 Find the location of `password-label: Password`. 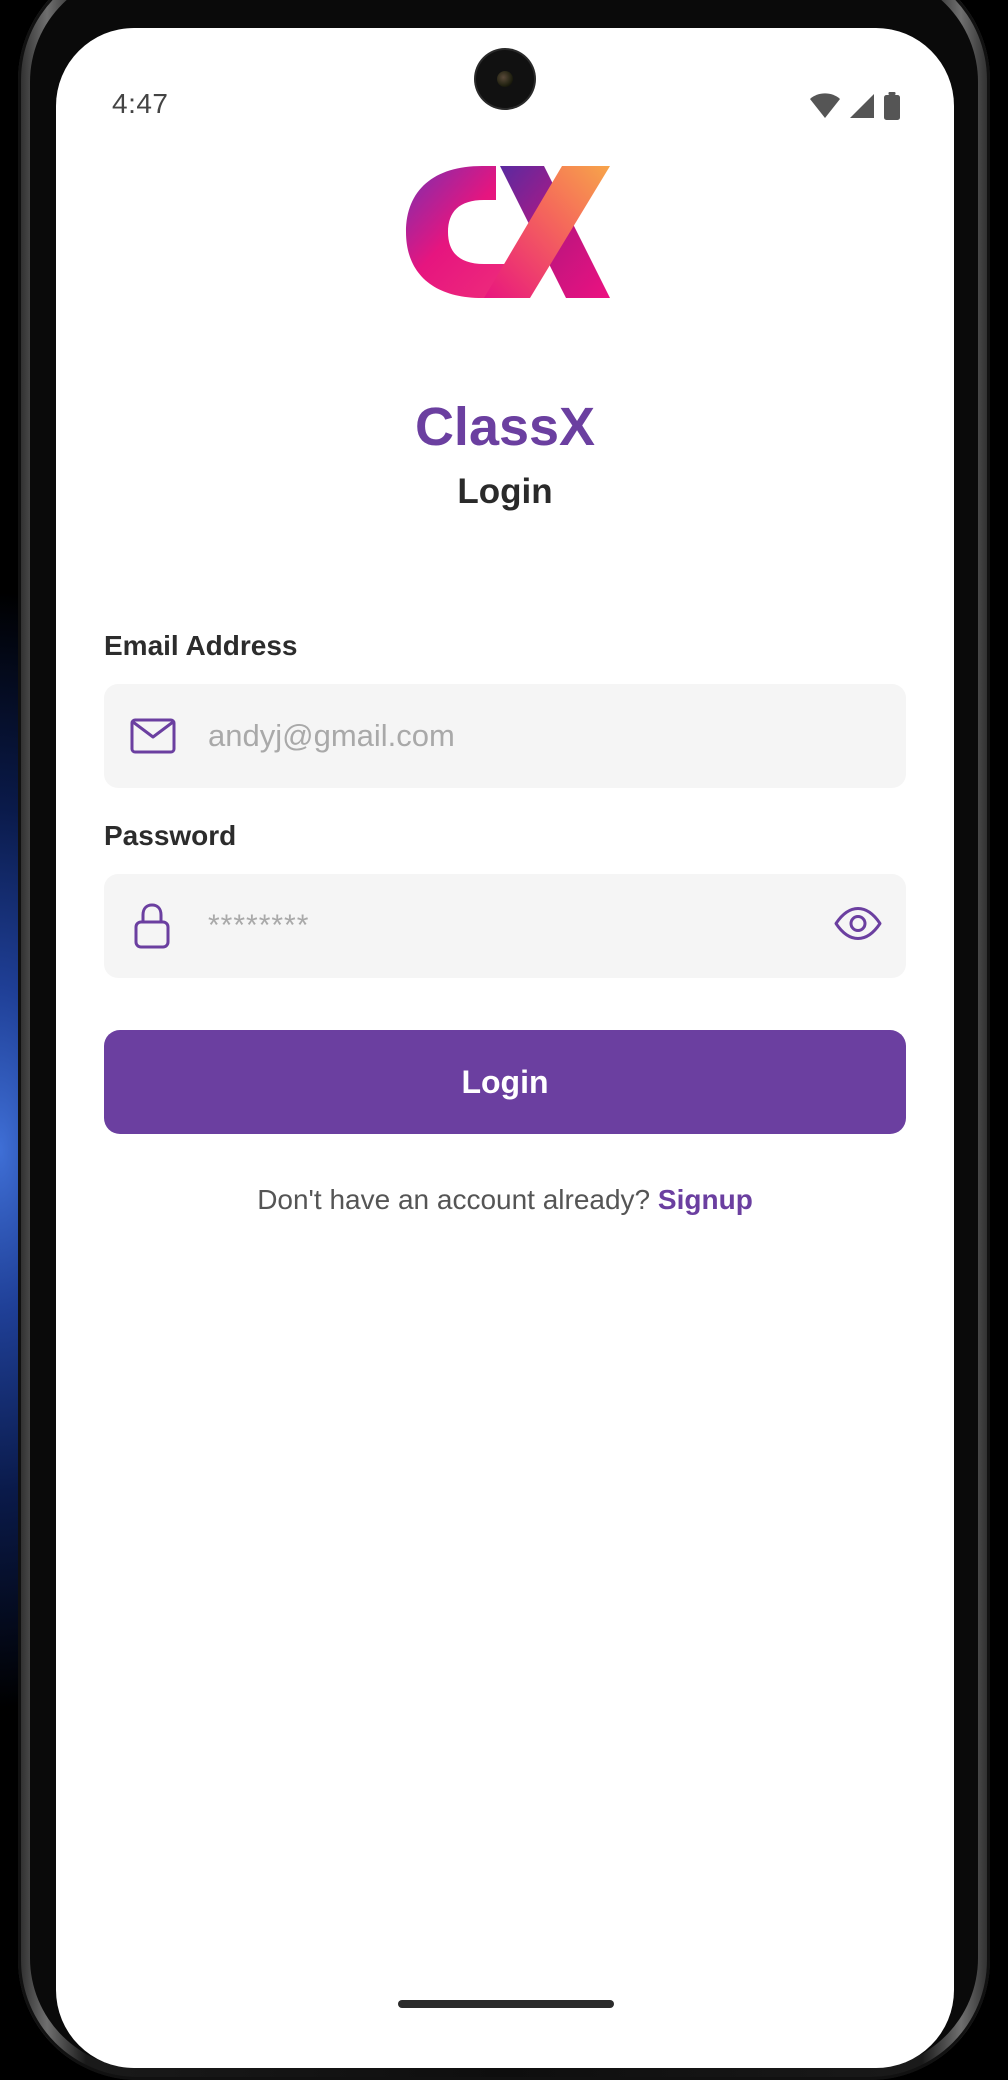

password-label: Password is located at coordinates (170, 835).